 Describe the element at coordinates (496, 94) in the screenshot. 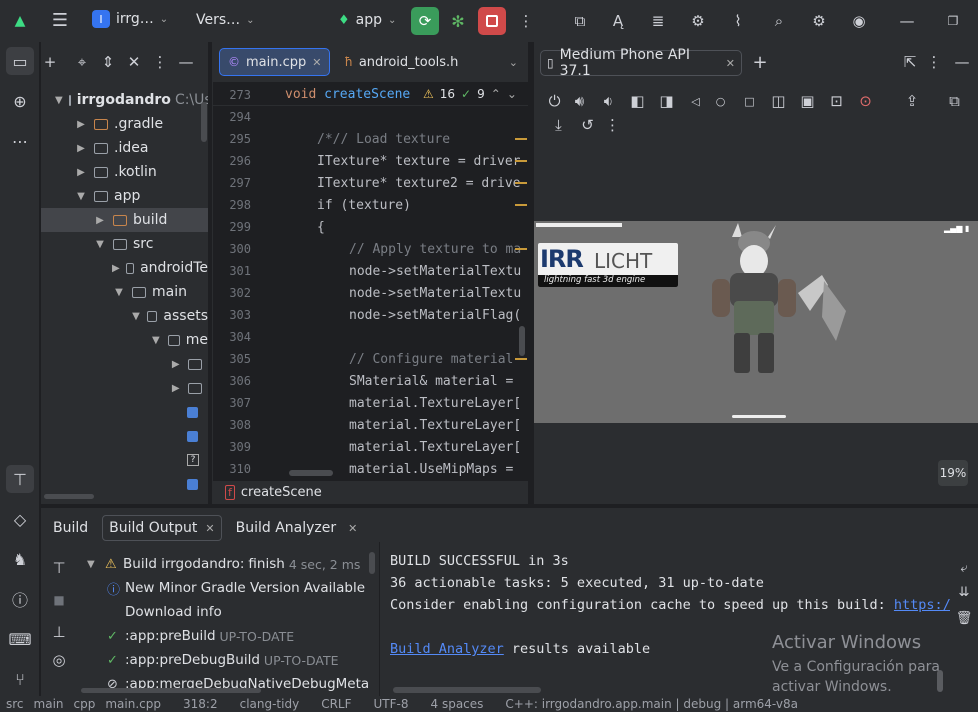

I see `chevron-up-icon: ⌃` at that location.